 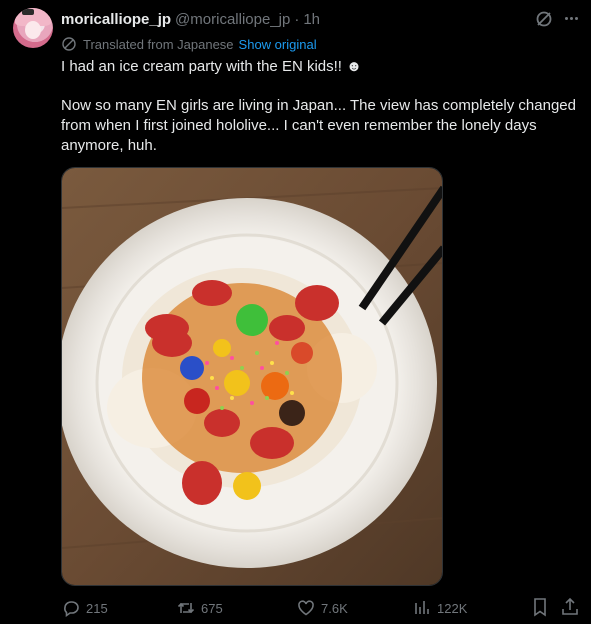 I want to click on views-count: 122K, so click(x=452, y=608).